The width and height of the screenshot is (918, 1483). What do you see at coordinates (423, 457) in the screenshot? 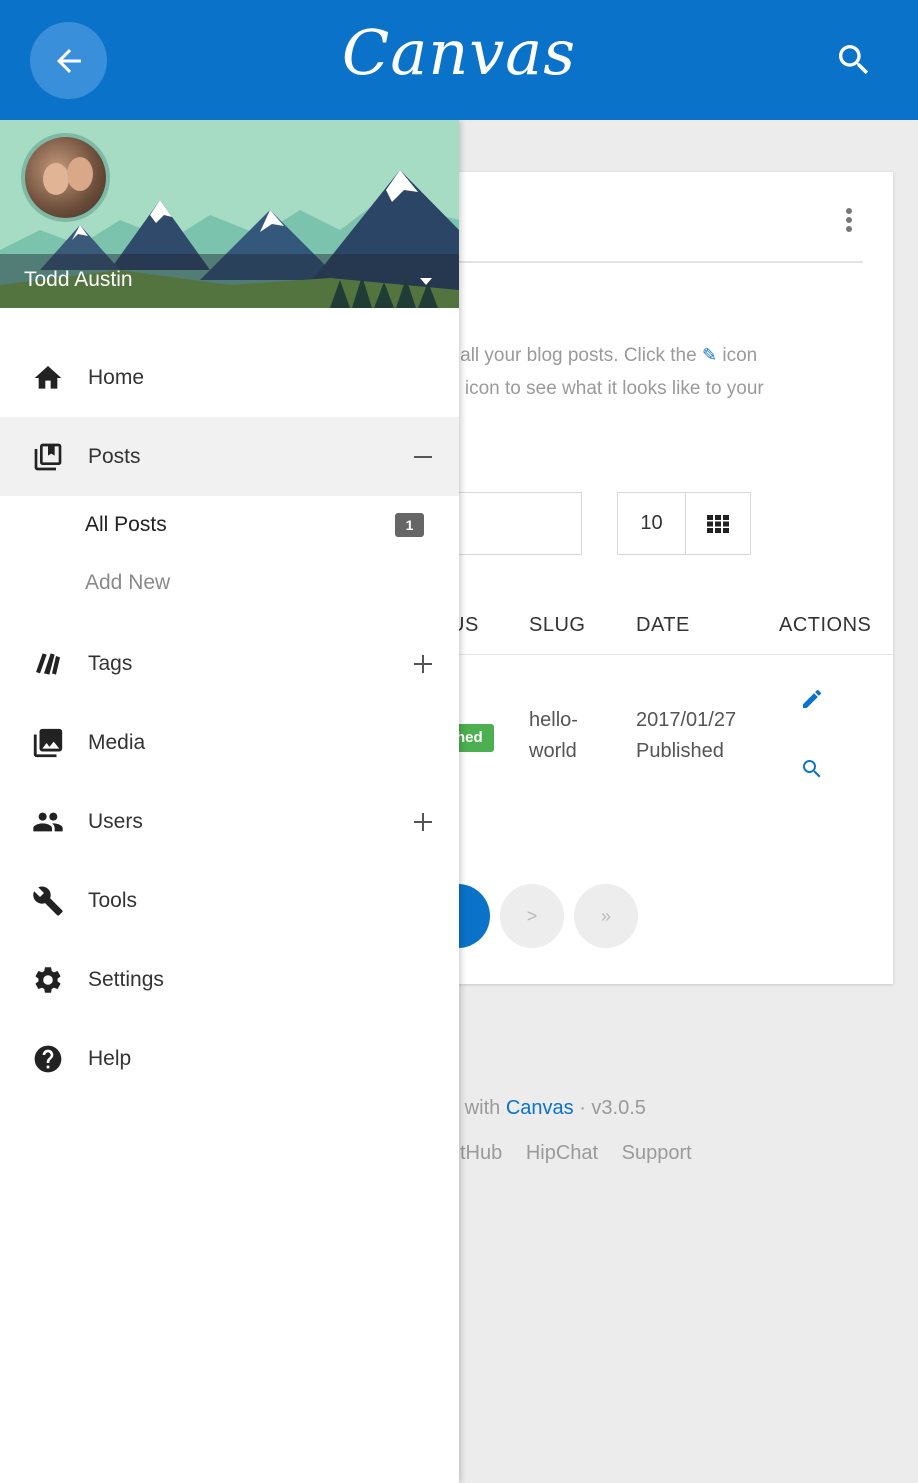
I see `collapse-icon` at bounding box center [423, 457].